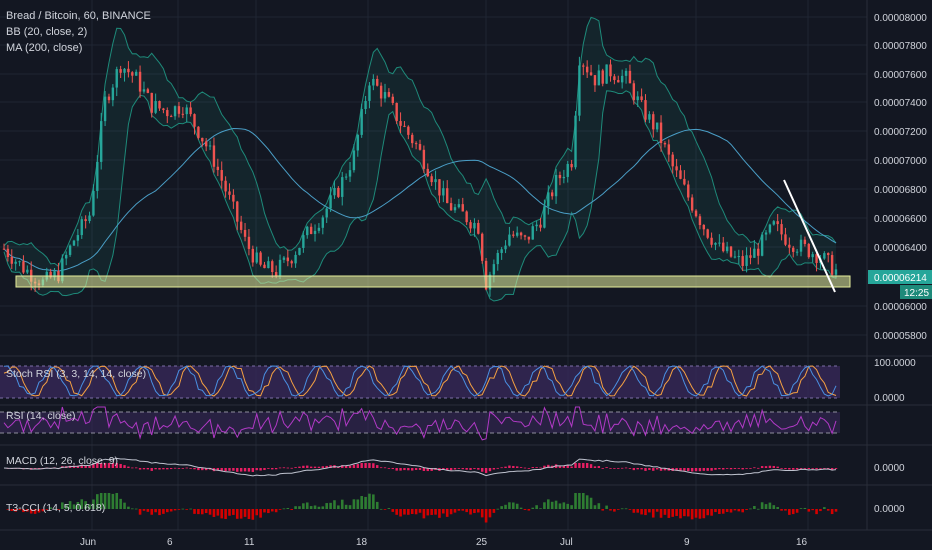  I want to click on t3-cci-label: T3-CCI (14, 5, 0.618), so click(55, 508).